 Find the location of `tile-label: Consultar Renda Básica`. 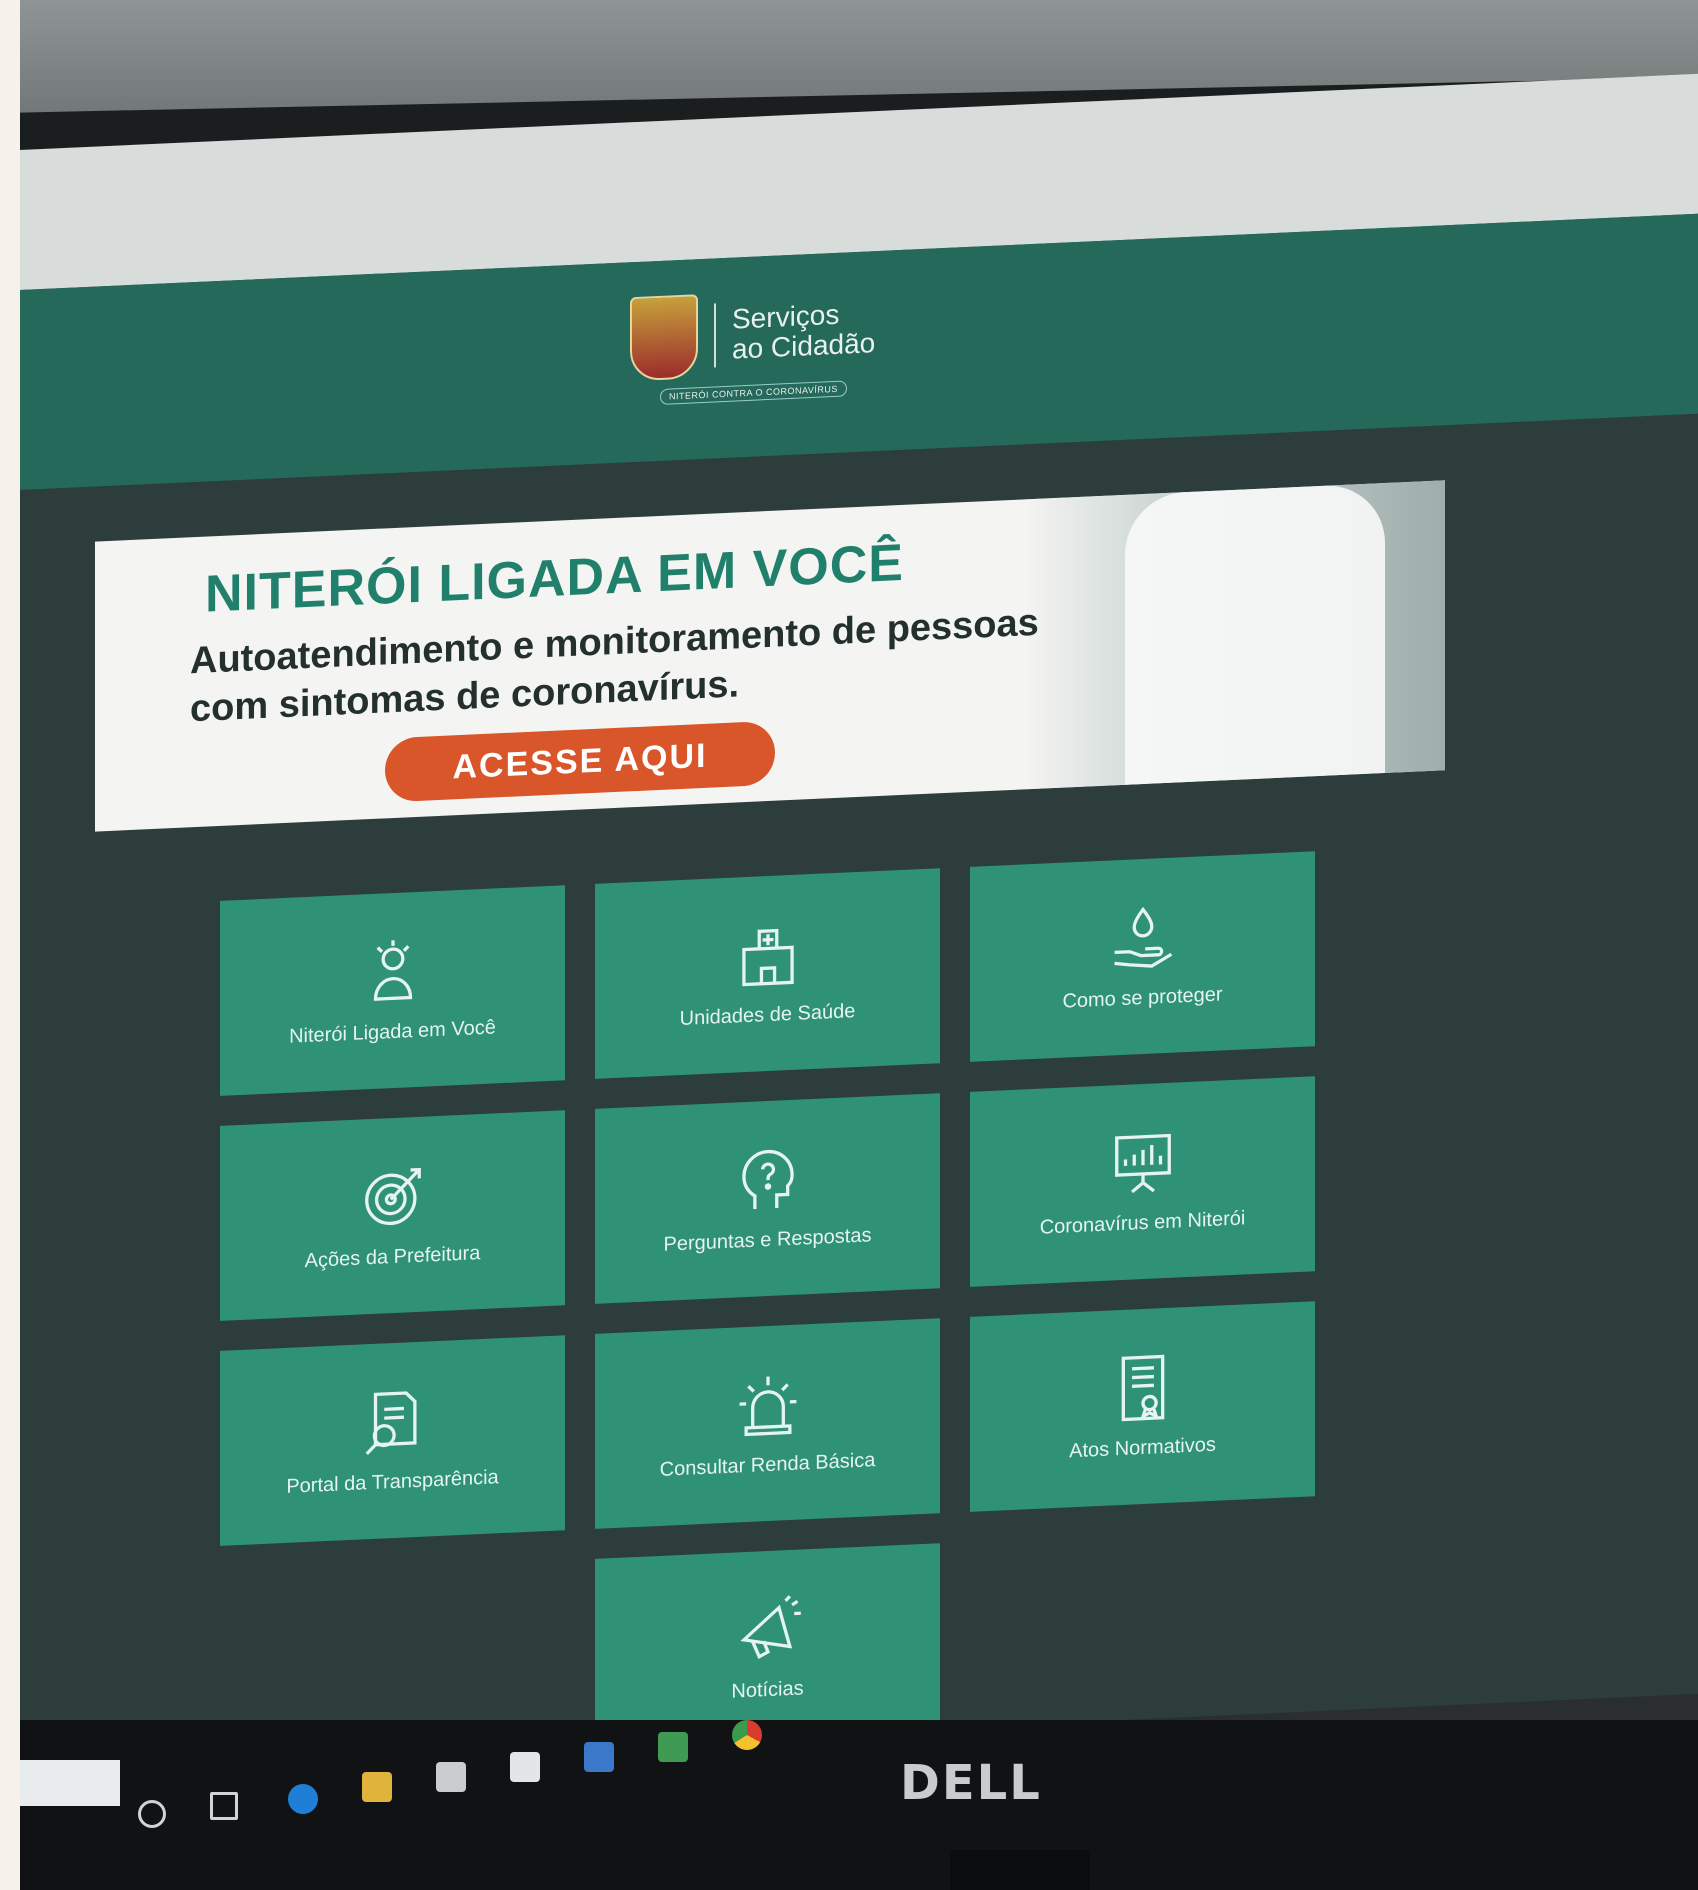

tile-label: Consultar Renda Básica is located at coordinates (767, 1465).